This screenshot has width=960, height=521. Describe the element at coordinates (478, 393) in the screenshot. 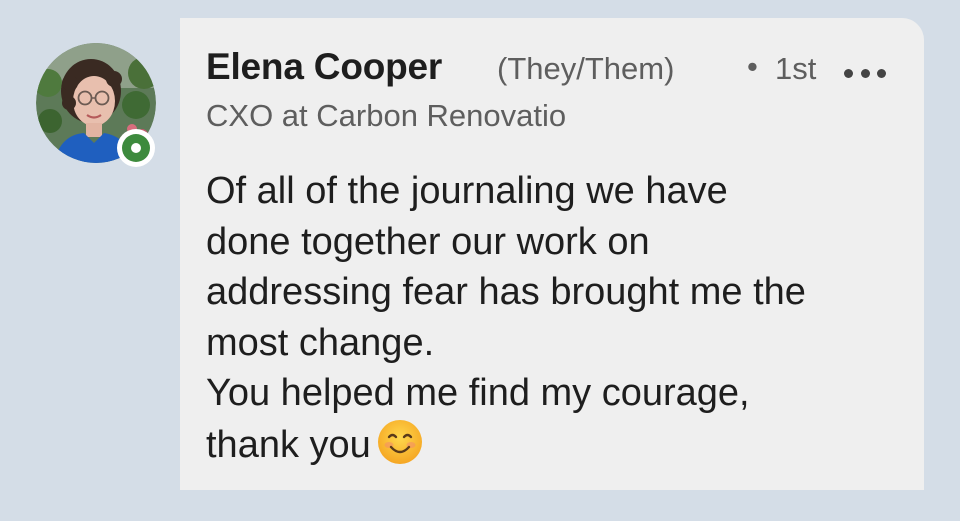

I see `comment-line: You helped me find my courage,` at that location.